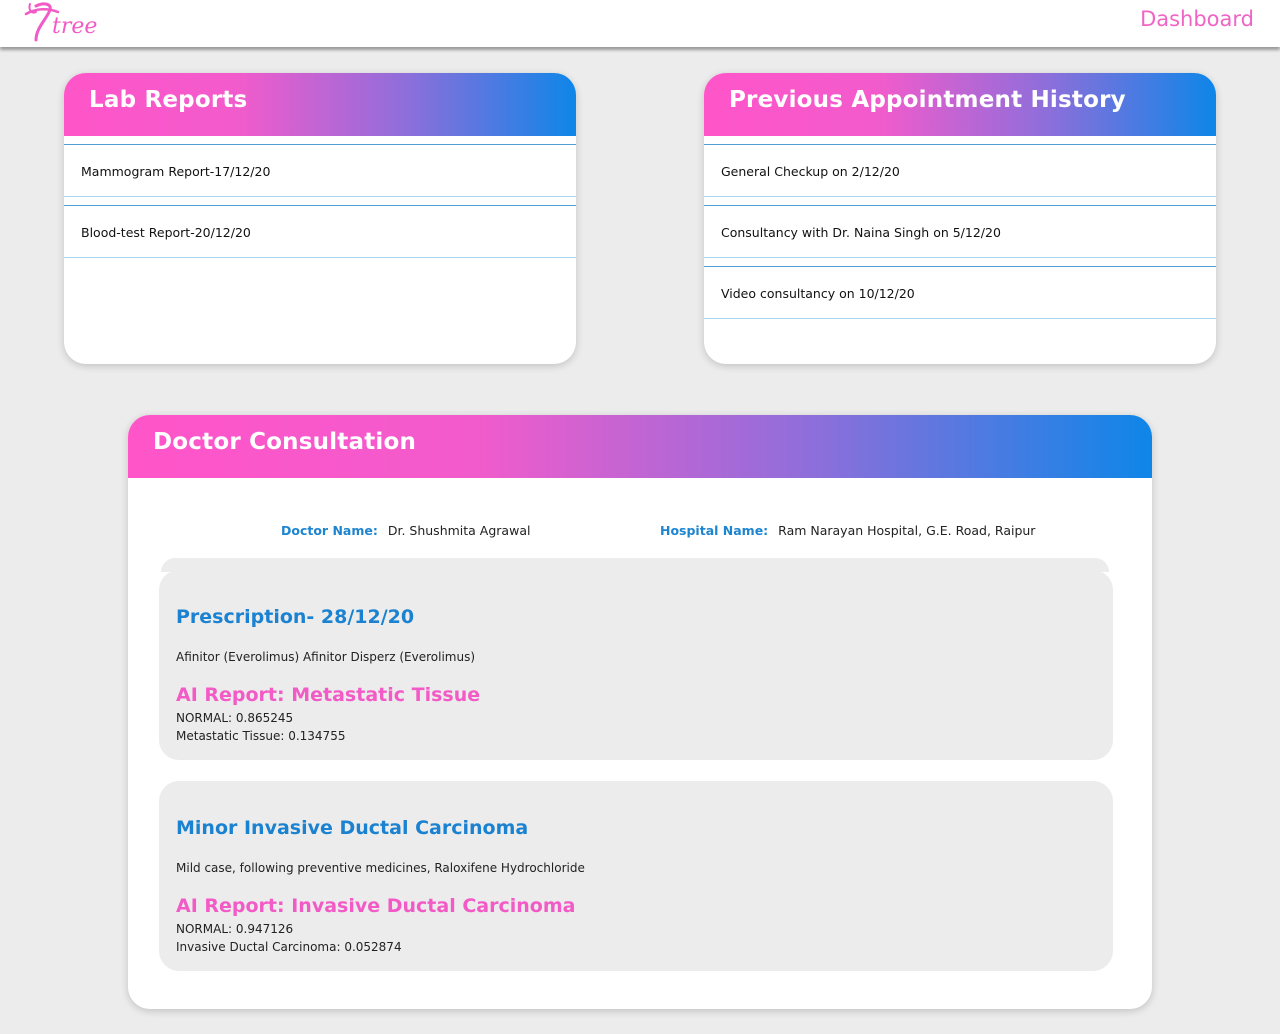 The height and width of the screenshot is (1034, 1280). I want to click on hospital-name-label: Hospital Name:, so click(714, 530).